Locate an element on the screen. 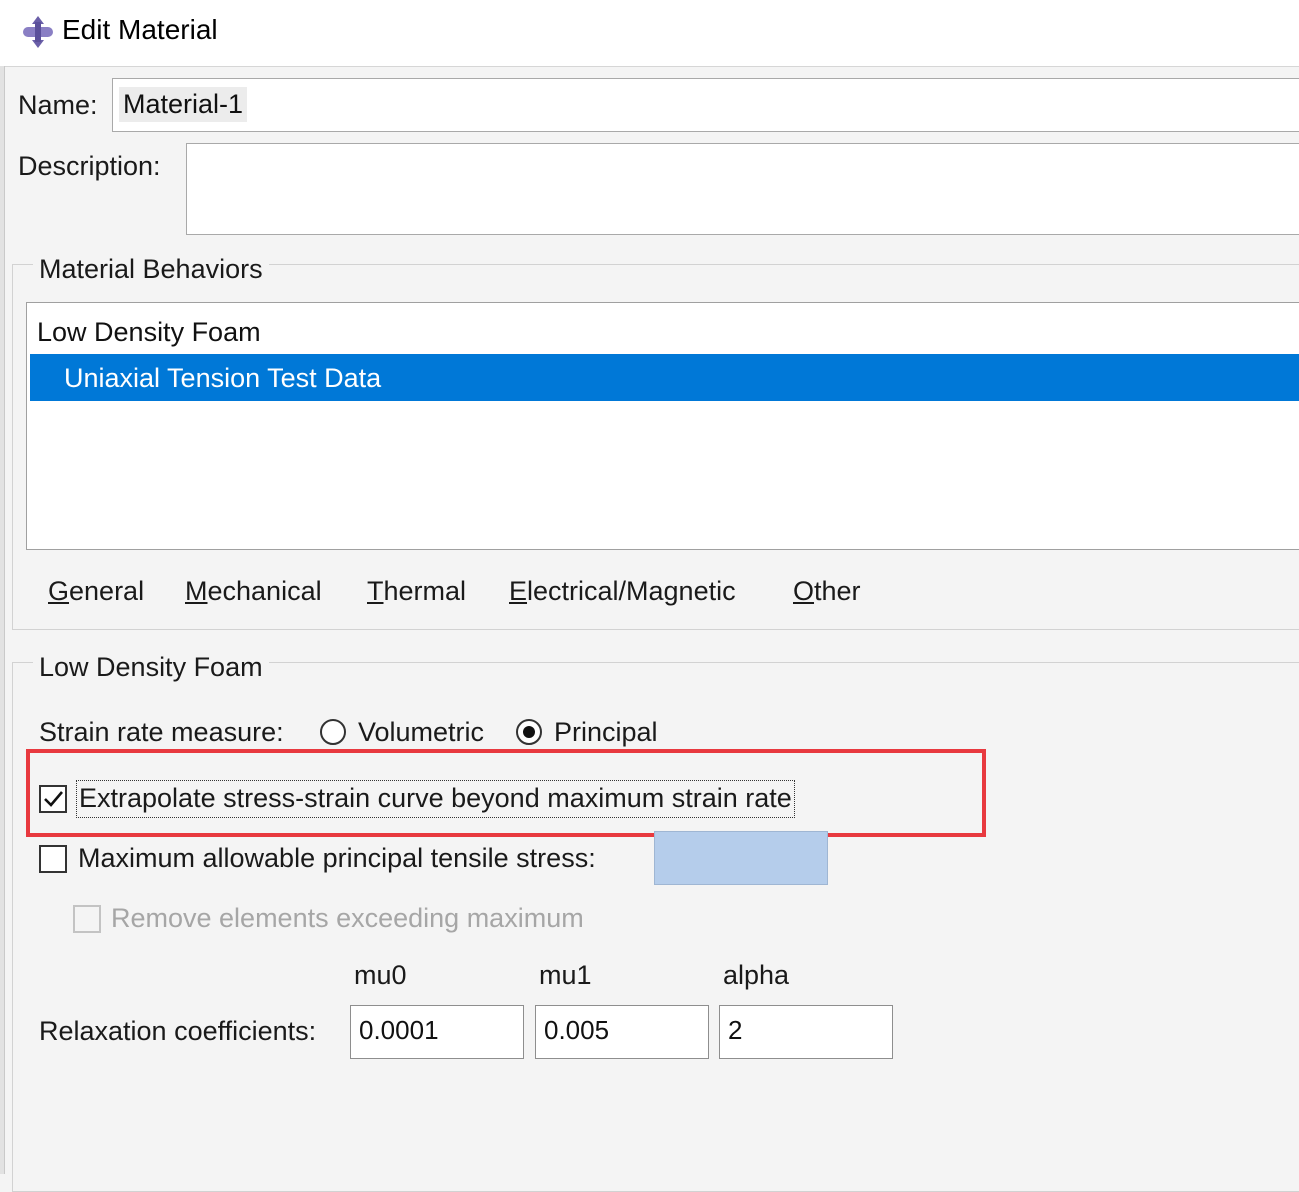  mu1-input: 0.005 is located at coordinates (622, 1032).